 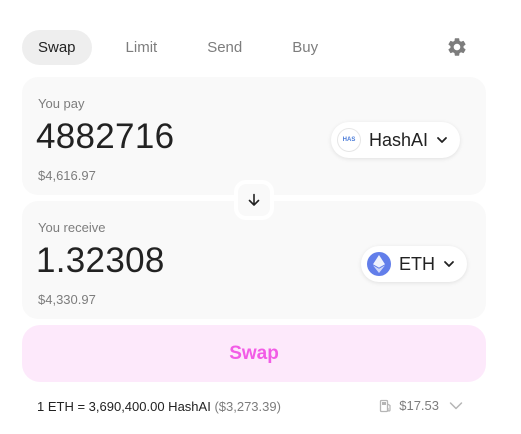 What do you see at coordinates (61, 103) in the screenshot?
I see `pay-label: You pay` at bounding box center [61, 103].